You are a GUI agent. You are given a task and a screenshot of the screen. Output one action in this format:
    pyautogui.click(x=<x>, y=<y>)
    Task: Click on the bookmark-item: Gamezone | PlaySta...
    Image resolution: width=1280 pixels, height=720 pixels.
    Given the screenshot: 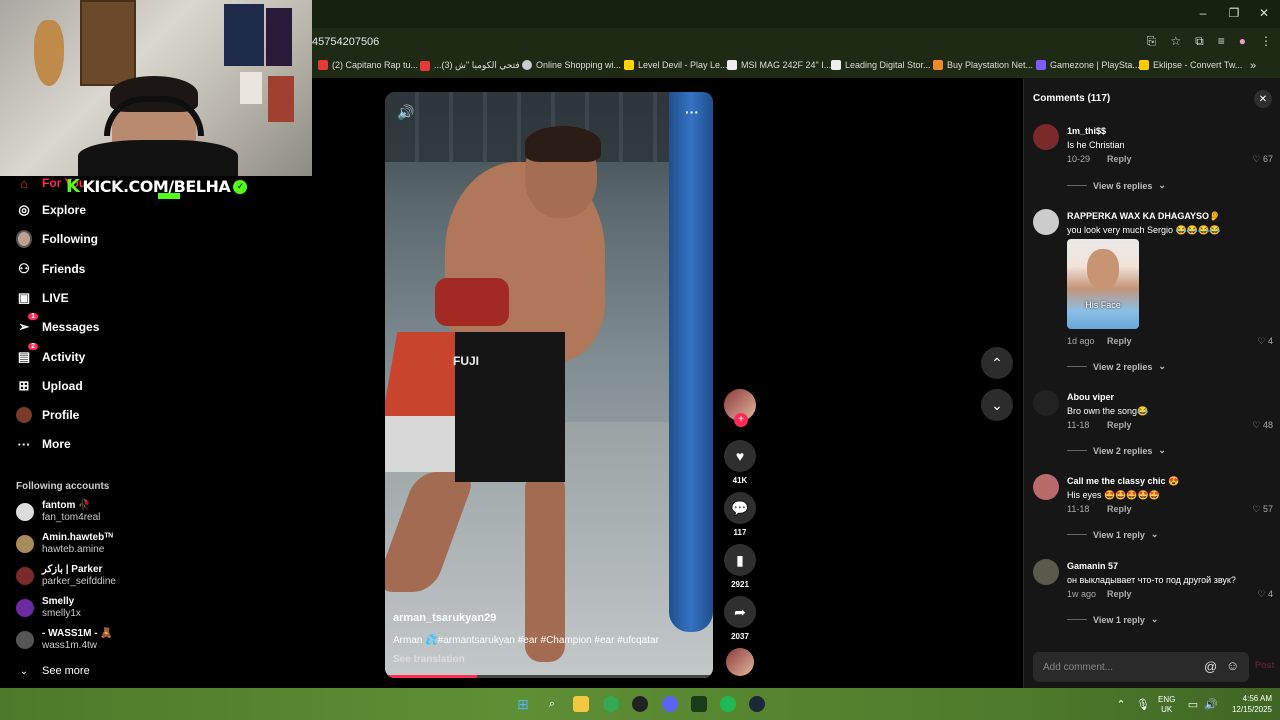 What is the action you would take?
    pyautogui.click(x=1088, y=65)
    